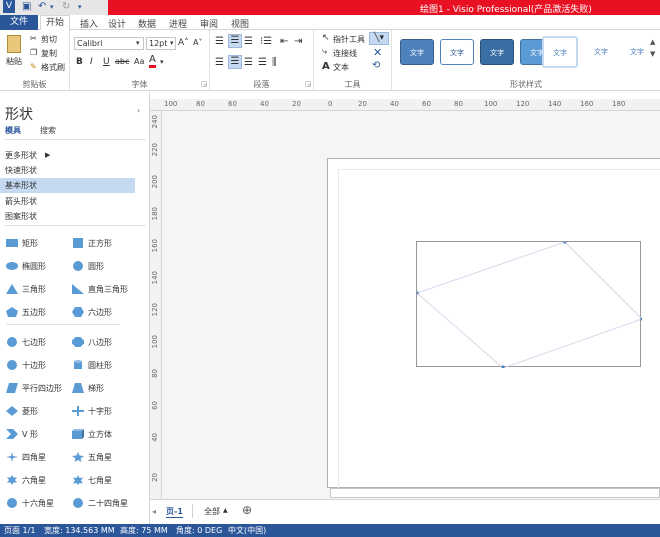 The height and width of the screenshot is (537, 660). What do you see at coordinates (652, 54) in the screenshot?
I see `styles-scroll-down-icon: ▼` at bounding box center [652, 54].